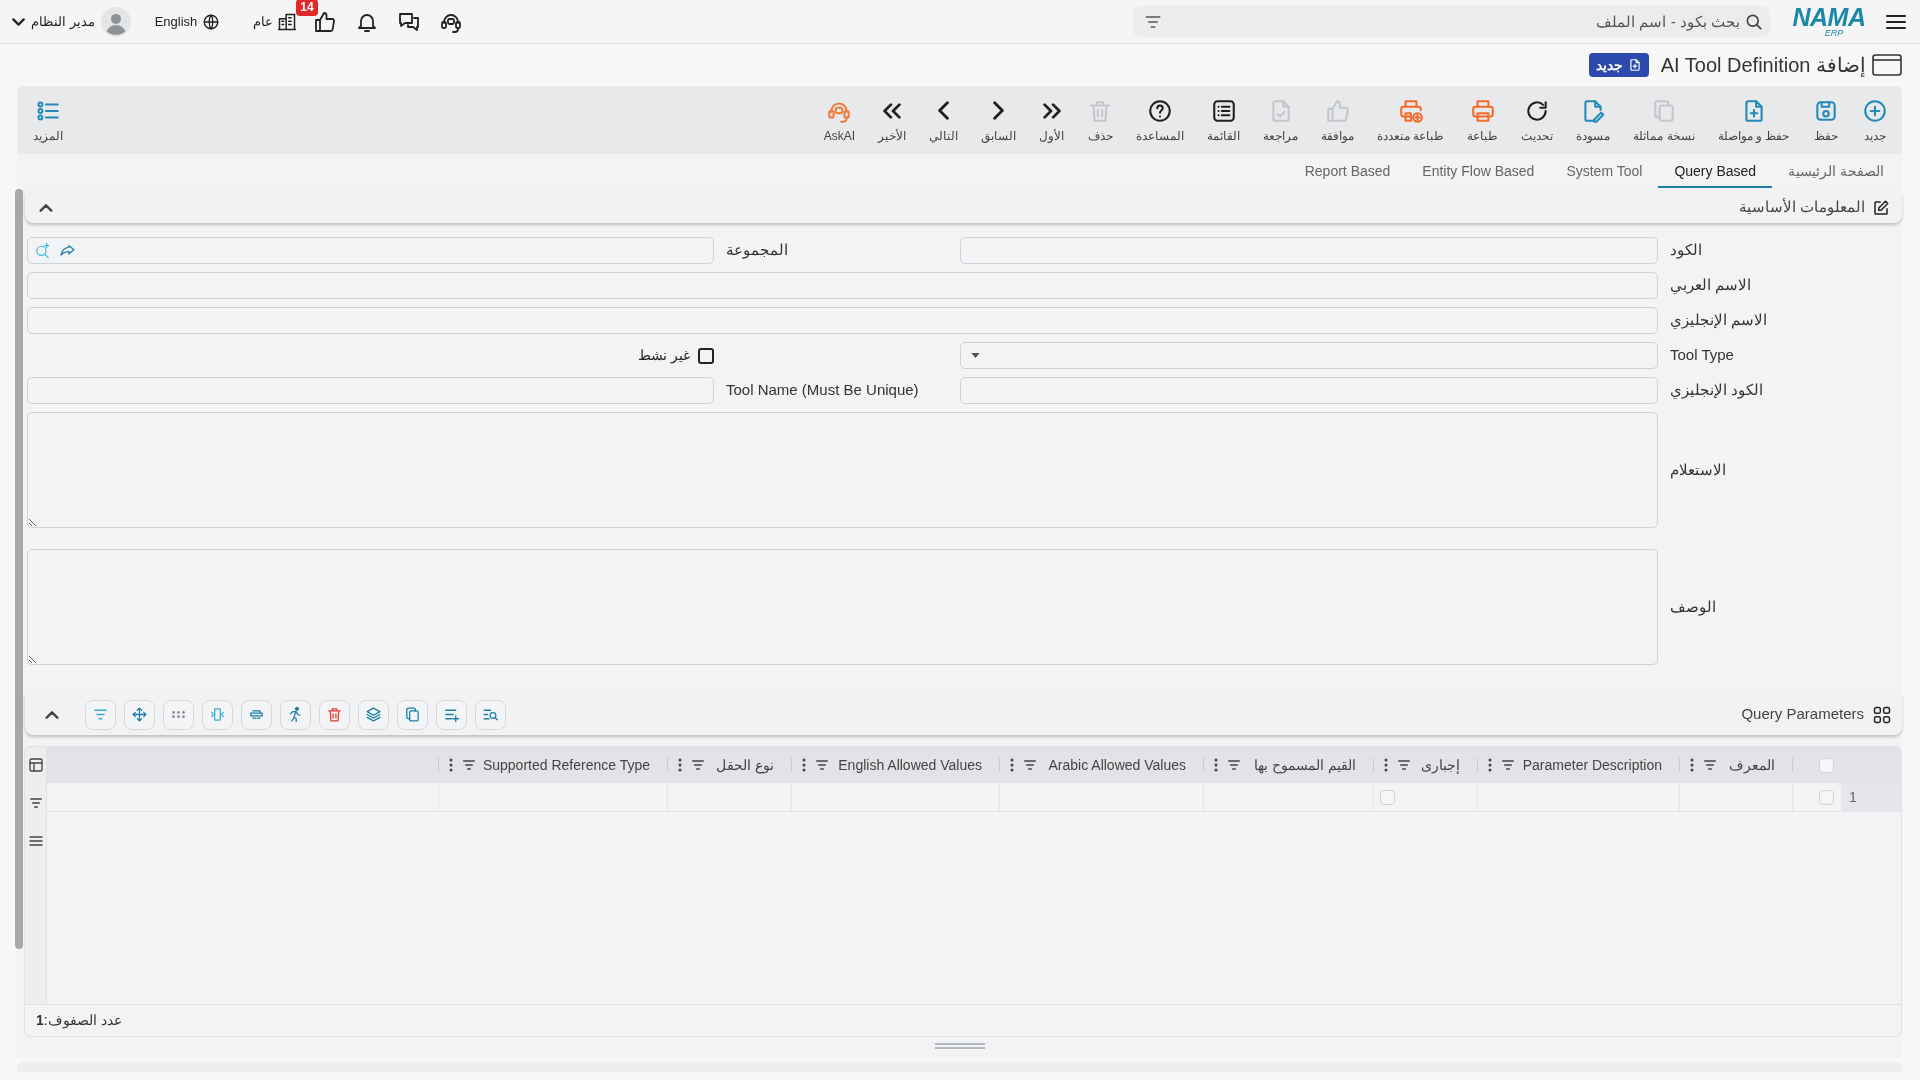  I want to click on tab: Query Based, so click(1715, 172).